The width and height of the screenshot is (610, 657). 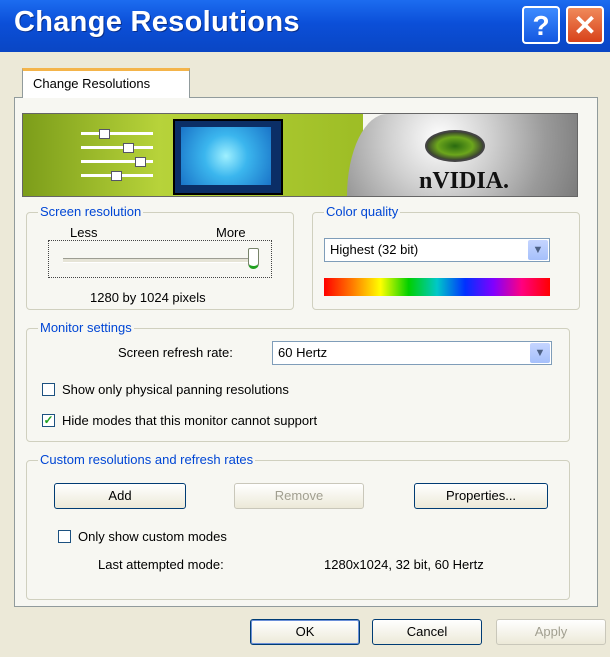 I want to click on help-button: ?, so click(x=541, y=25).